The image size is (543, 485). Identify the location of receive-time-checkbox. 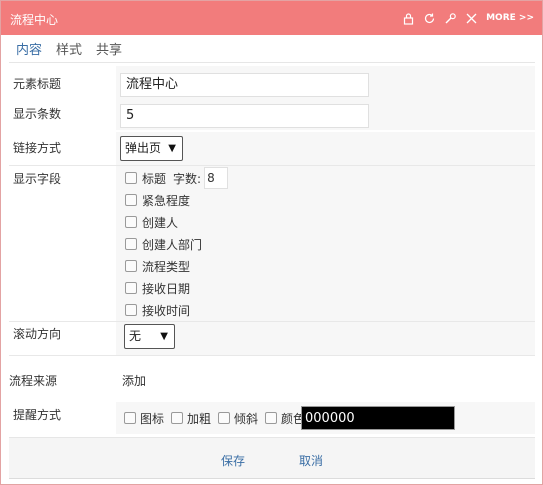
(131, 310).